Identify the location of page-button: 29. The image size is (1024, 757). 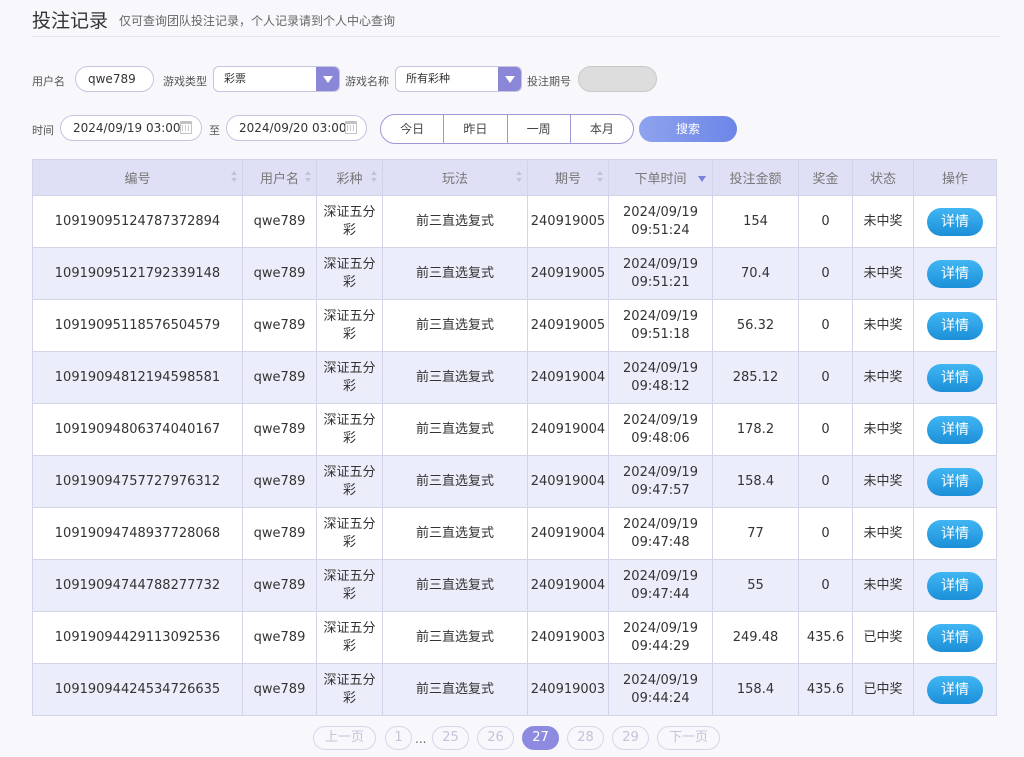
(630, 738).